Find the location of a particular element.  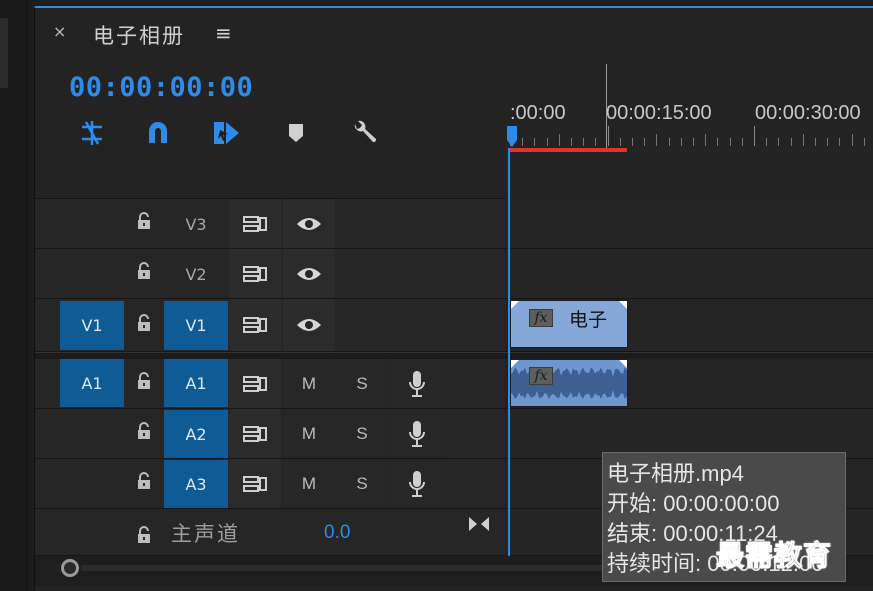

video-audio-divider is located at coordinates (454, 355).